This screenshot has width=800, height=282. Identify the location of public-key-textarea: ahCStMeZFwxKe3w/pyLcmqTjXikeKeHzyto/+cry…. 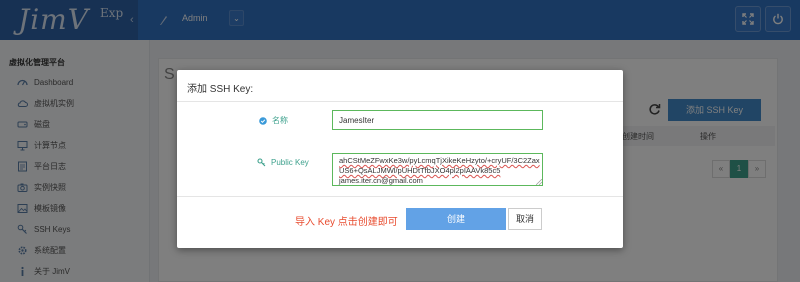
(437, 169).